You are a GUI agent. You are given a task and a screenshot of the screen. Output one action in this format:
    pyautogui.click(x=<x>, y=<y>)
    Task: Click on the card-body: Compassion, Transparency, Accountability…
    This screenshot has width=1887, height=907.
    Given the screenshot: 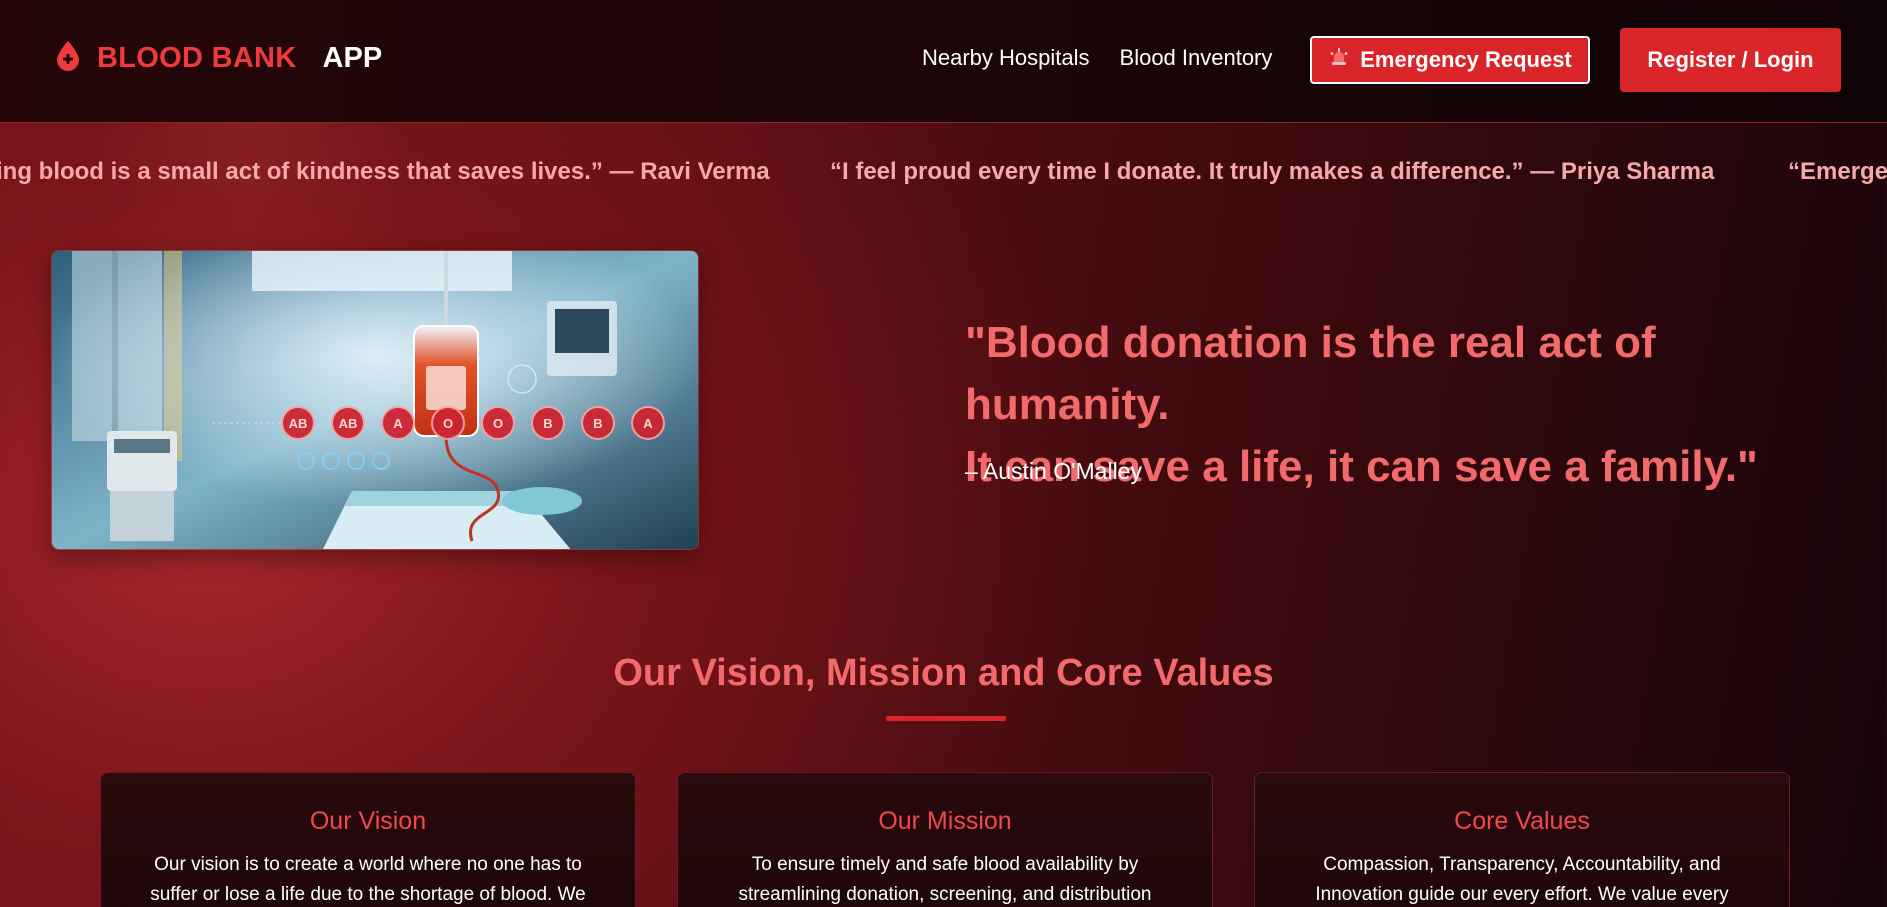 What is the action you would take?
    pyautogui.click(x=1522, y=879)
    